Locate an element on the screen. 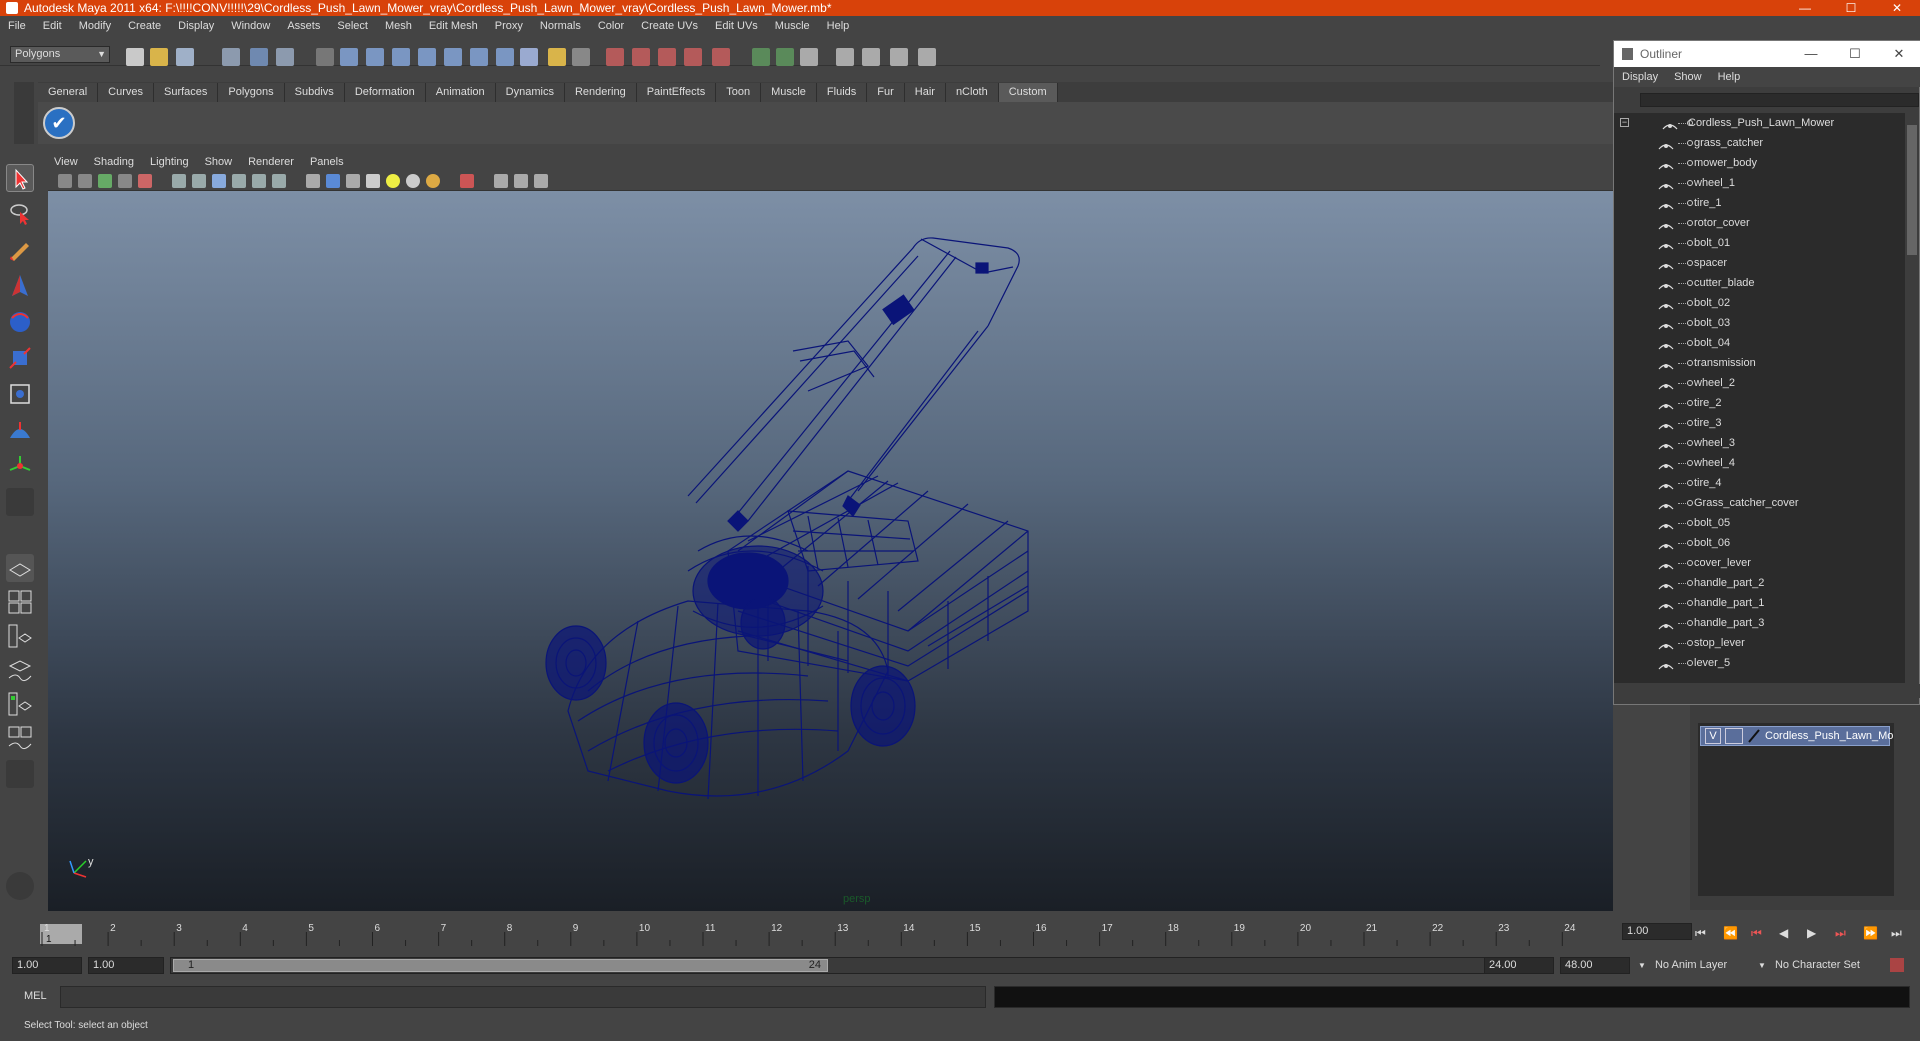 Image resolution: width=1920 pixels, height=1041 pixels. go-to-end-icon: ⏭ is located at coordinates (1896, 933).